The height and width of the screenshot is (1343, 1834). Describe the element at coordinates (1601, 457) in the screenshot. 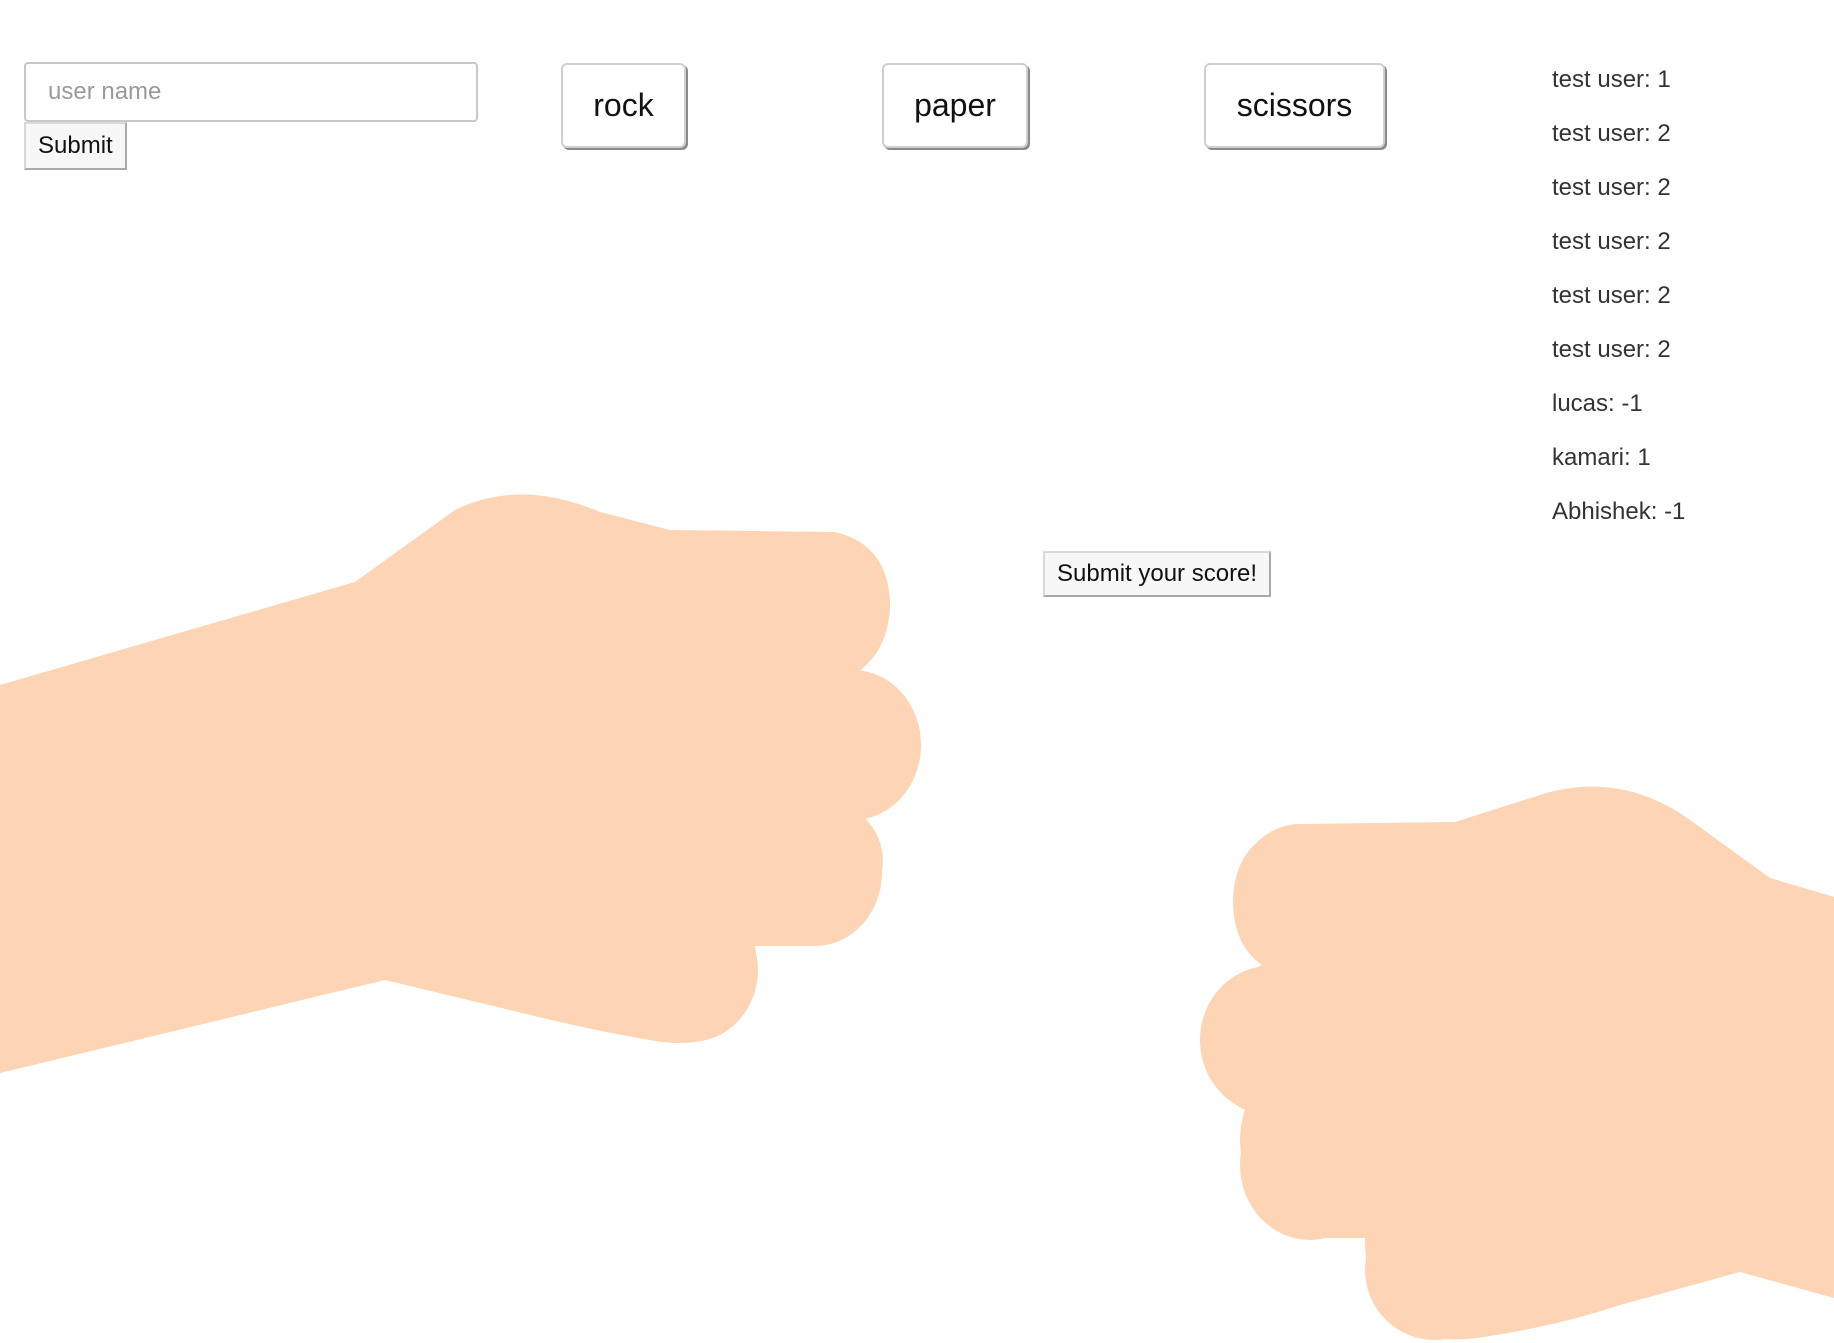

I see `leaderboard-entry: kamari: 1` at that location.